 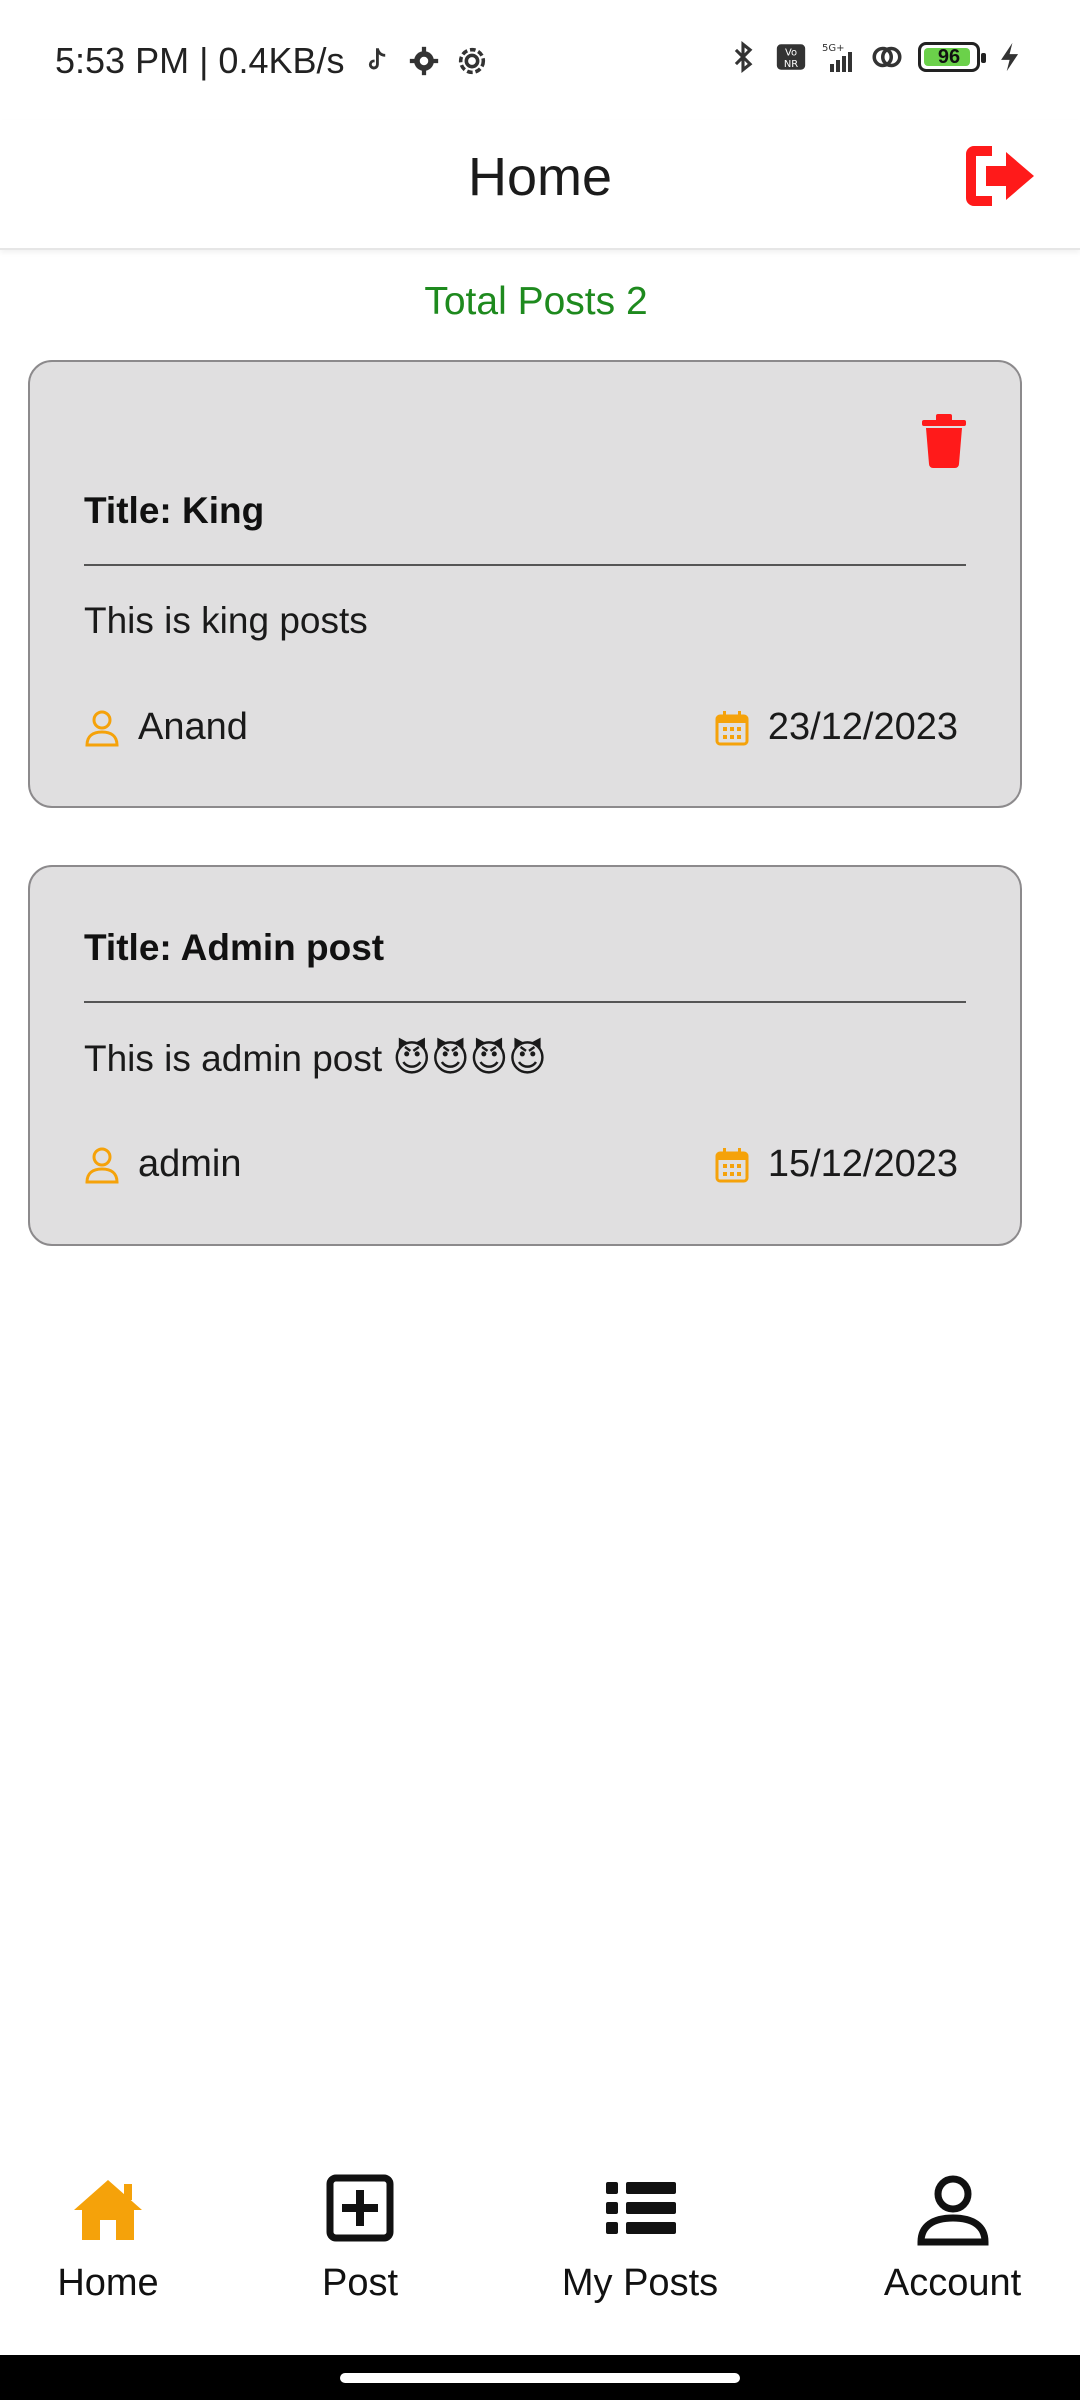 I want to click on status-time-speed: 5:53 PM | 0.4KB/s, so click(x=200, y=60).